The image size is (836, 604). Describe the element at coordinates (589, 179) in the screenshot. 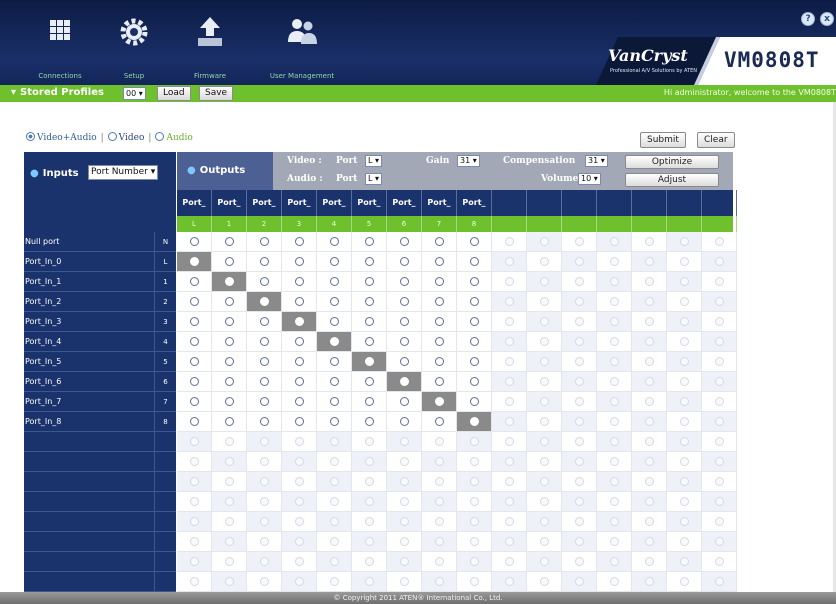

I see `volume-select: 10 ▾` at that location.